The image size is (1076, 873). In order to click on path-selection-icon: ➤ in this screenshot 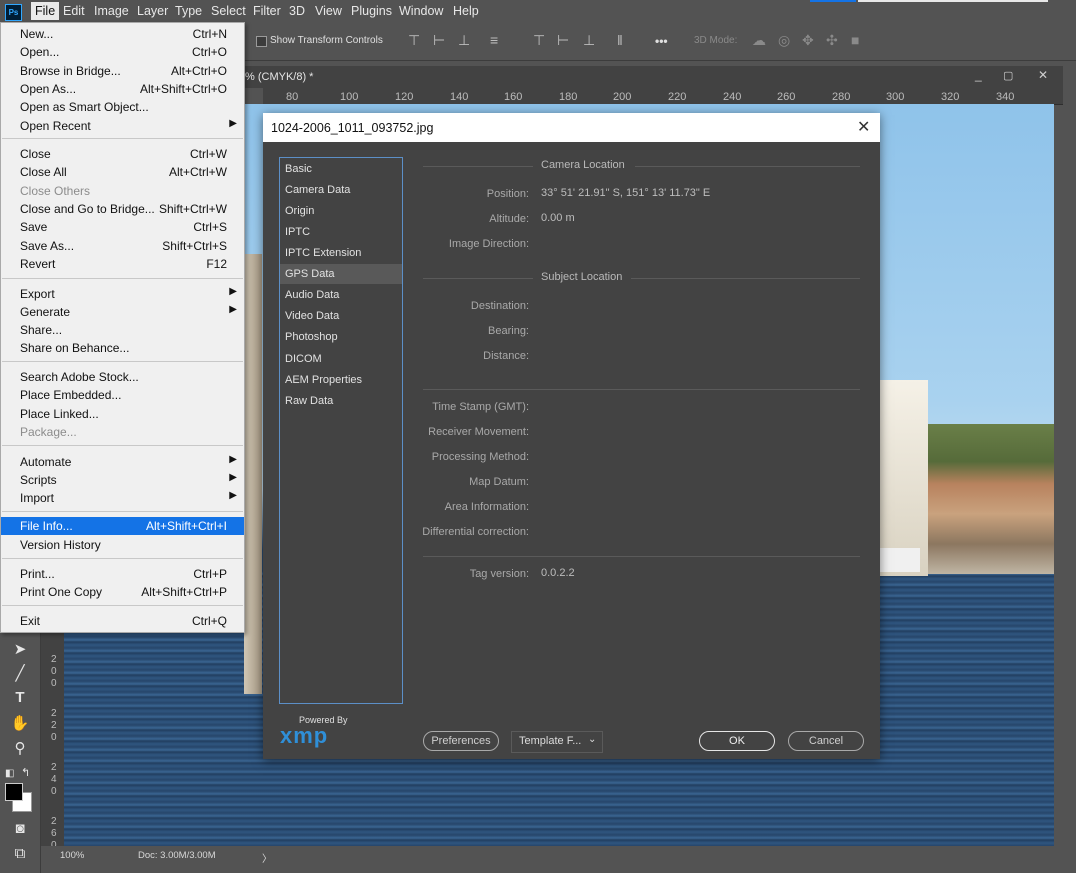, I will do `click(20, 649)`.